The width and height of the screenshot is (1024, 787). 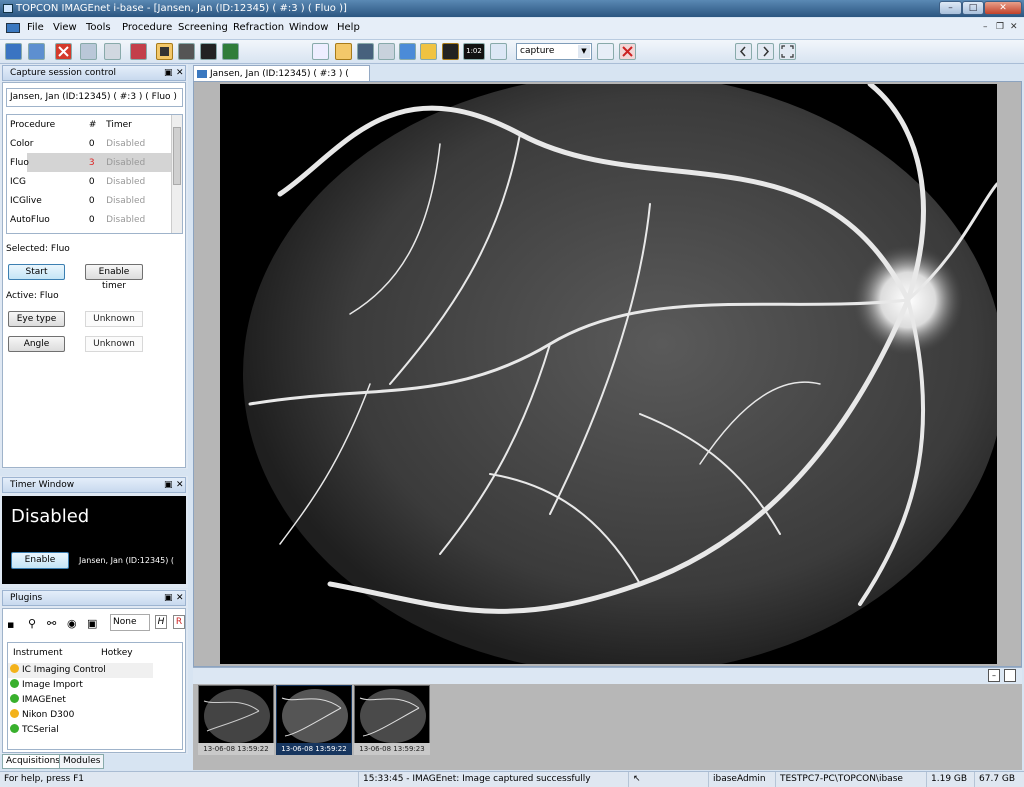 I want to click on instrument-name: IMAGEnet, so click(x=44, y=700).